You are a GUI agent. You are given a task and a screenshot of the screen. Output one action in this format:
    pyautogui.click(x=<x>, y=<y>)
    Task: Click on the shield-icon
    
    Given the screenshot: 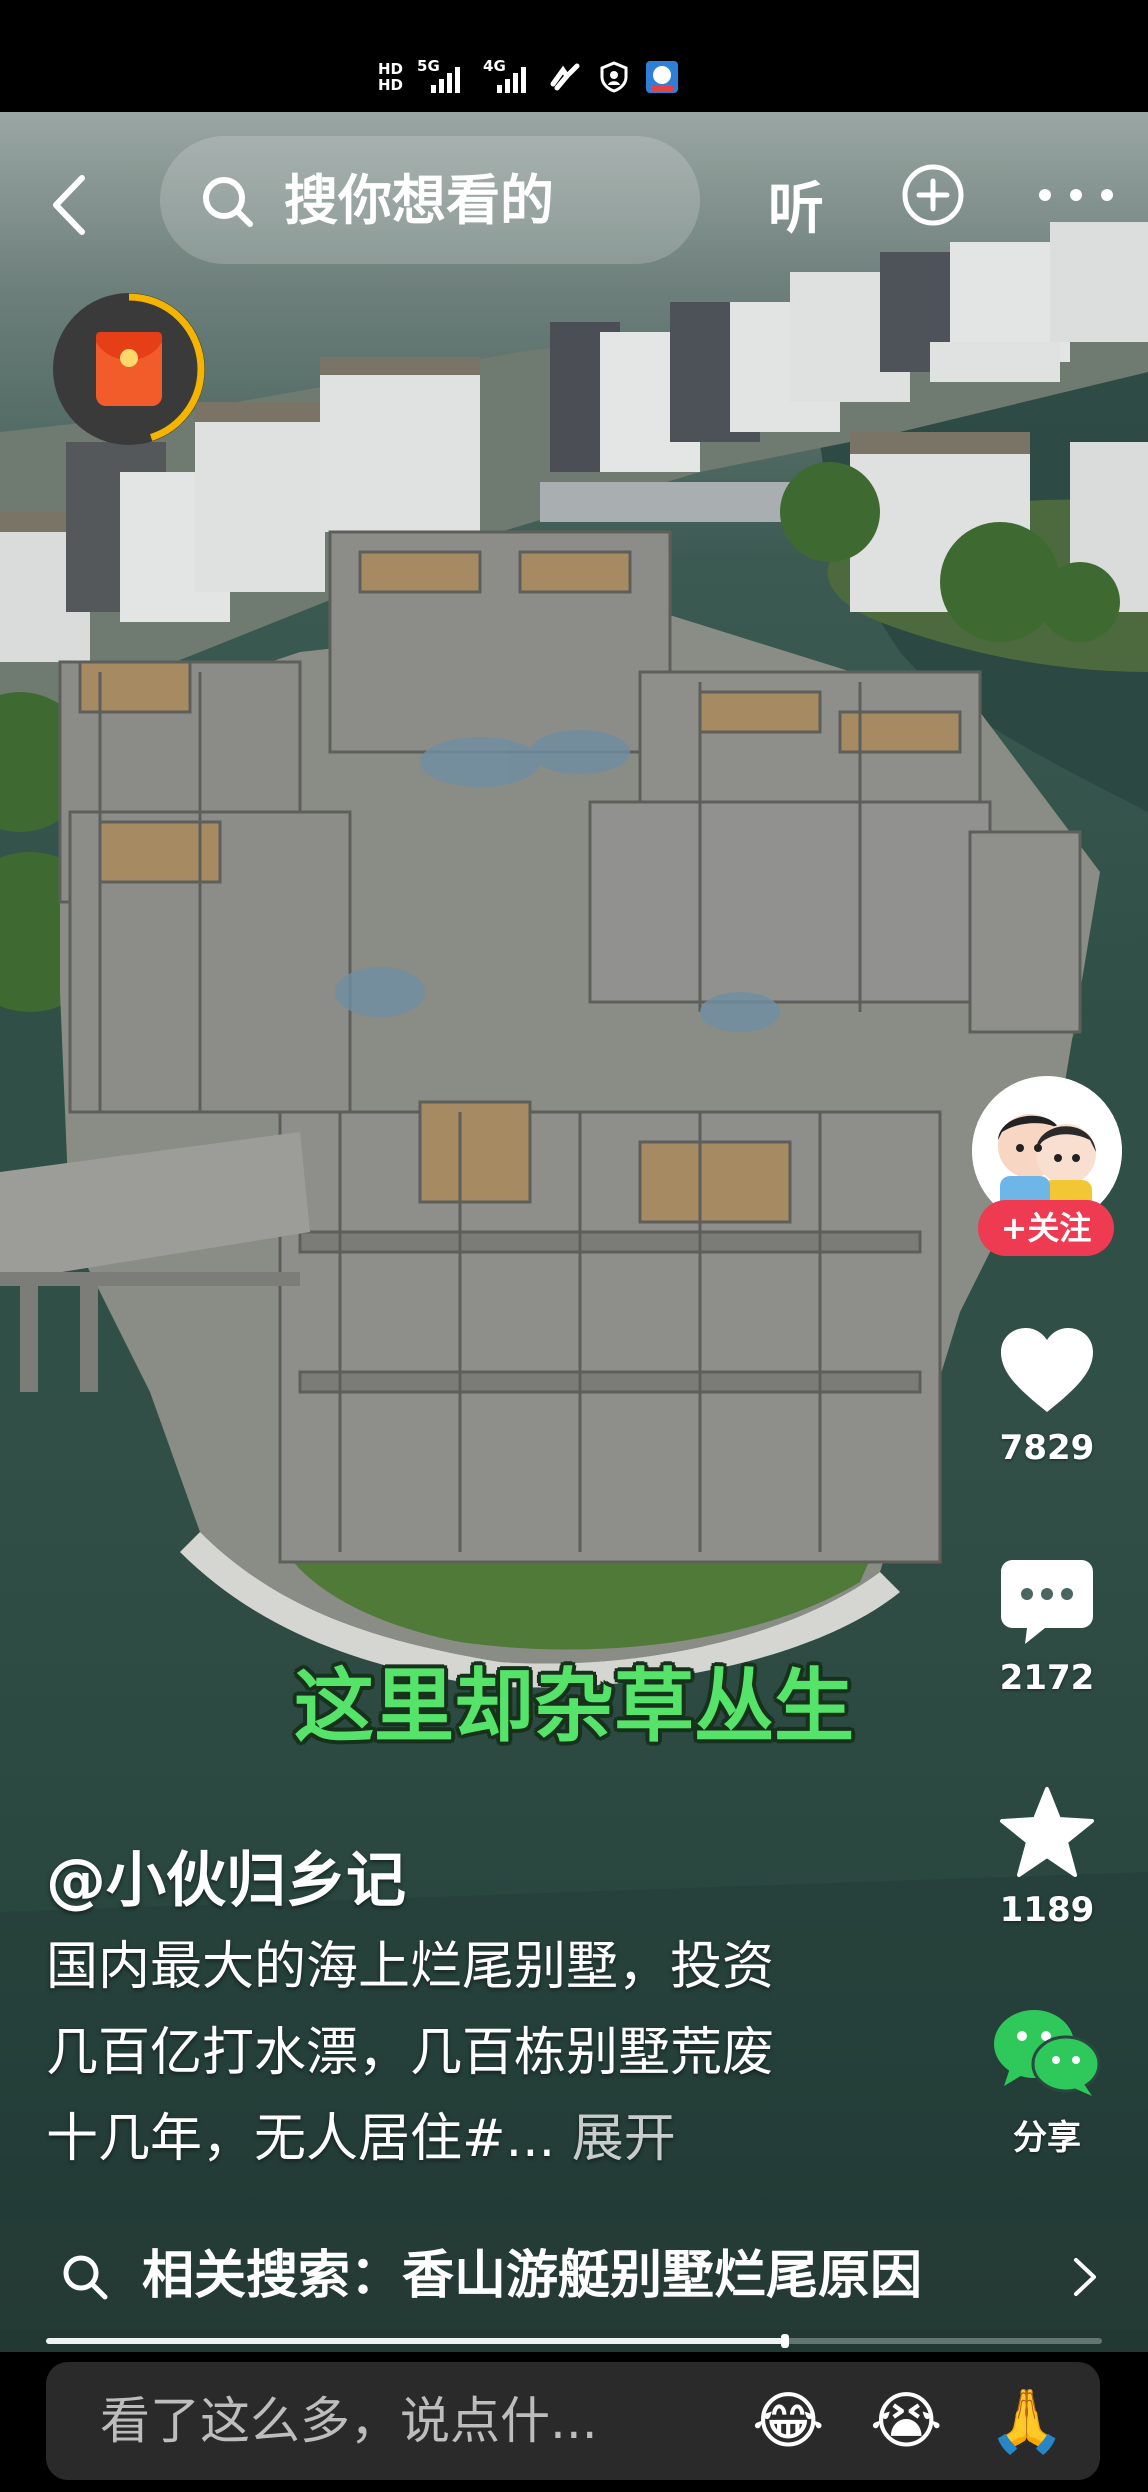 What is the action you would take?
    pyautogui.click(x=614, y=77)
    